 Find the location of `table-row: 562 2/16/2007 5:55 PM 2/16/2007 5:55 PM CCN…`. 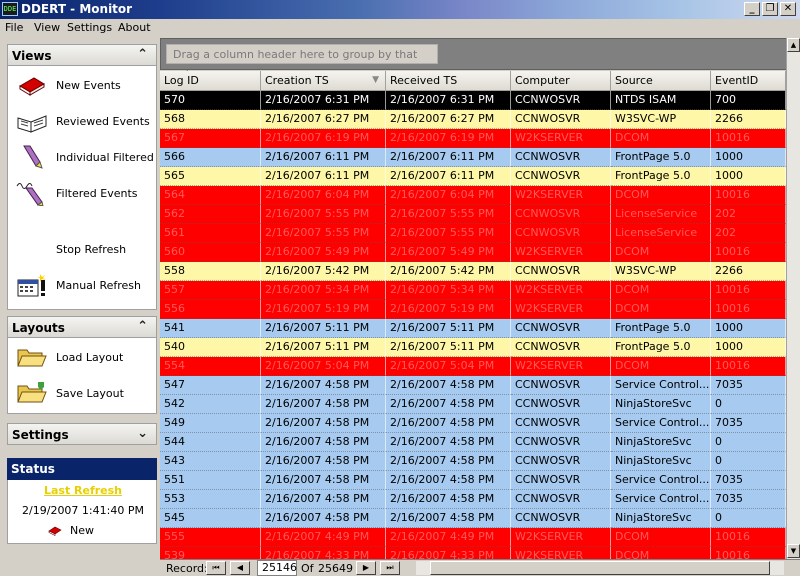

table-row: 562 2/16/2007 5:55 PM 2/16/2007 5:55 PM CCN… is located at coordinates (473, 214).